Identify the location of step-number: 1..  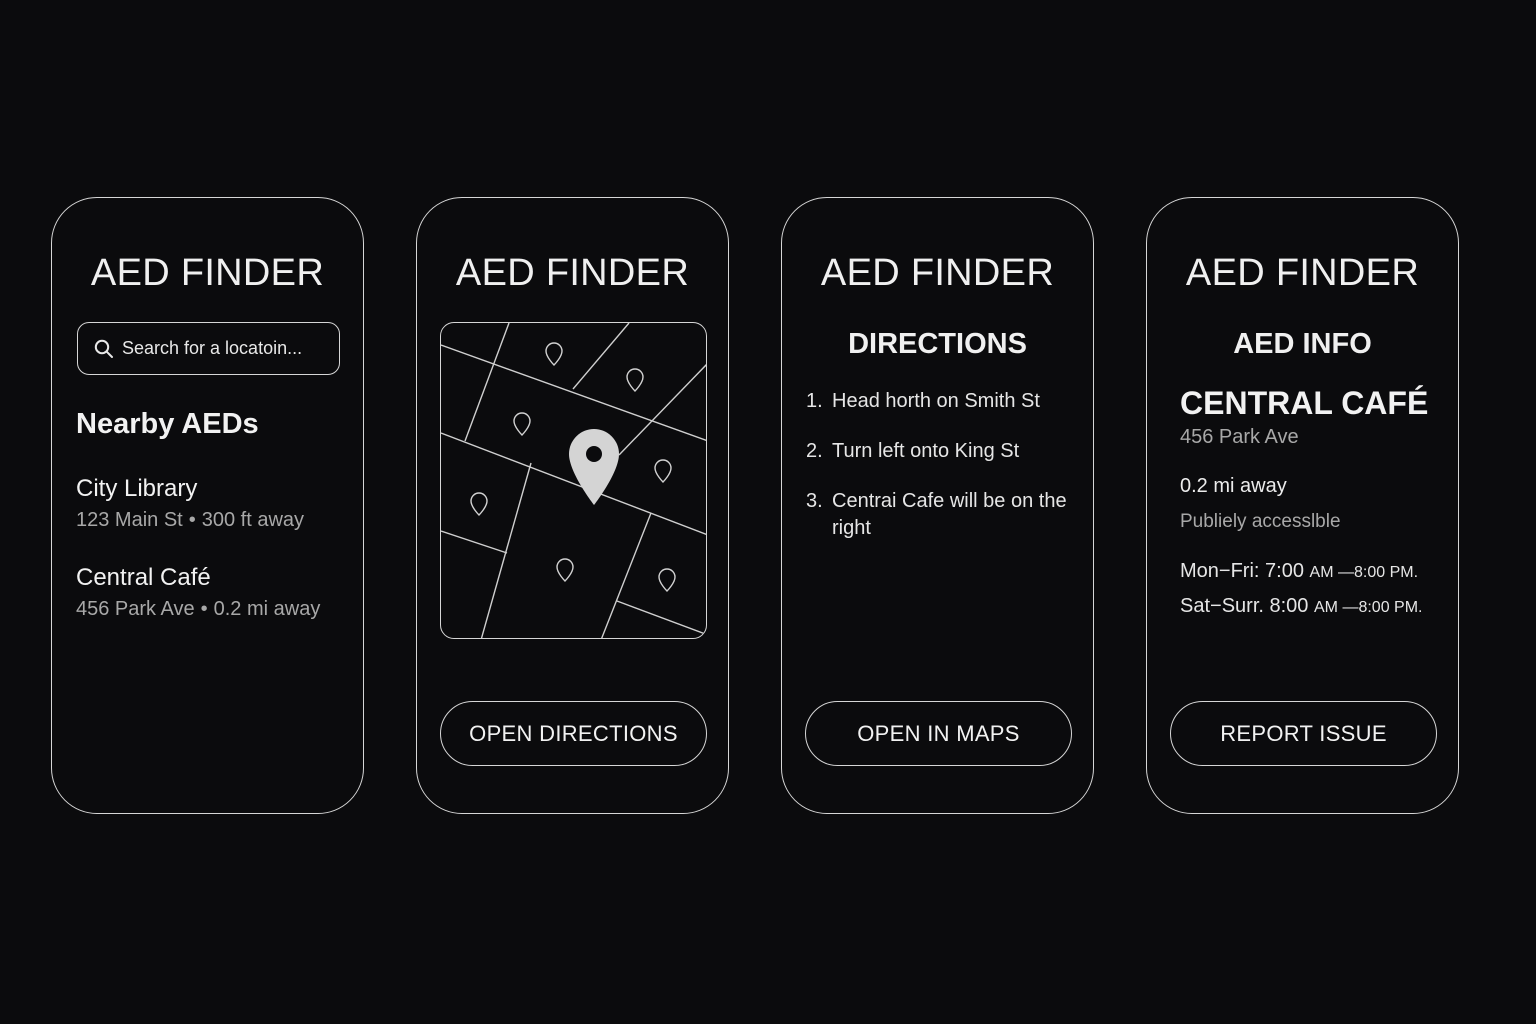
(814, 401).